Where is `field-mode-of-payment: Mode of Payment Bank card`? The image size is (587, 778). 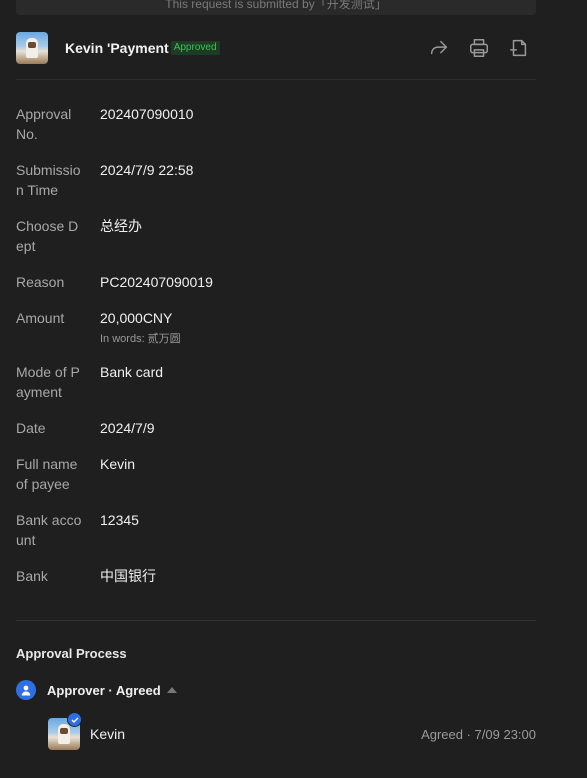
field-mode-of-payment: Mode of Payment Bank card is located at coordinates (276, 382).